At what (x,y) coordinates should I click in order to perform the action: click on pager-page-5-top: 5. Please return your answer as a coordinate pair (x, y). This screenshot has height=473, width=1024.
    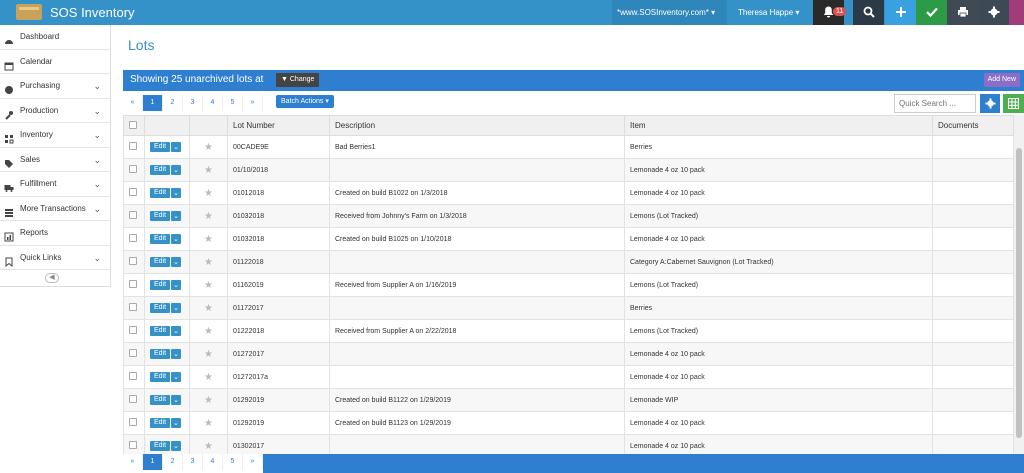
    Looking at the image, I should click on (233, 103).